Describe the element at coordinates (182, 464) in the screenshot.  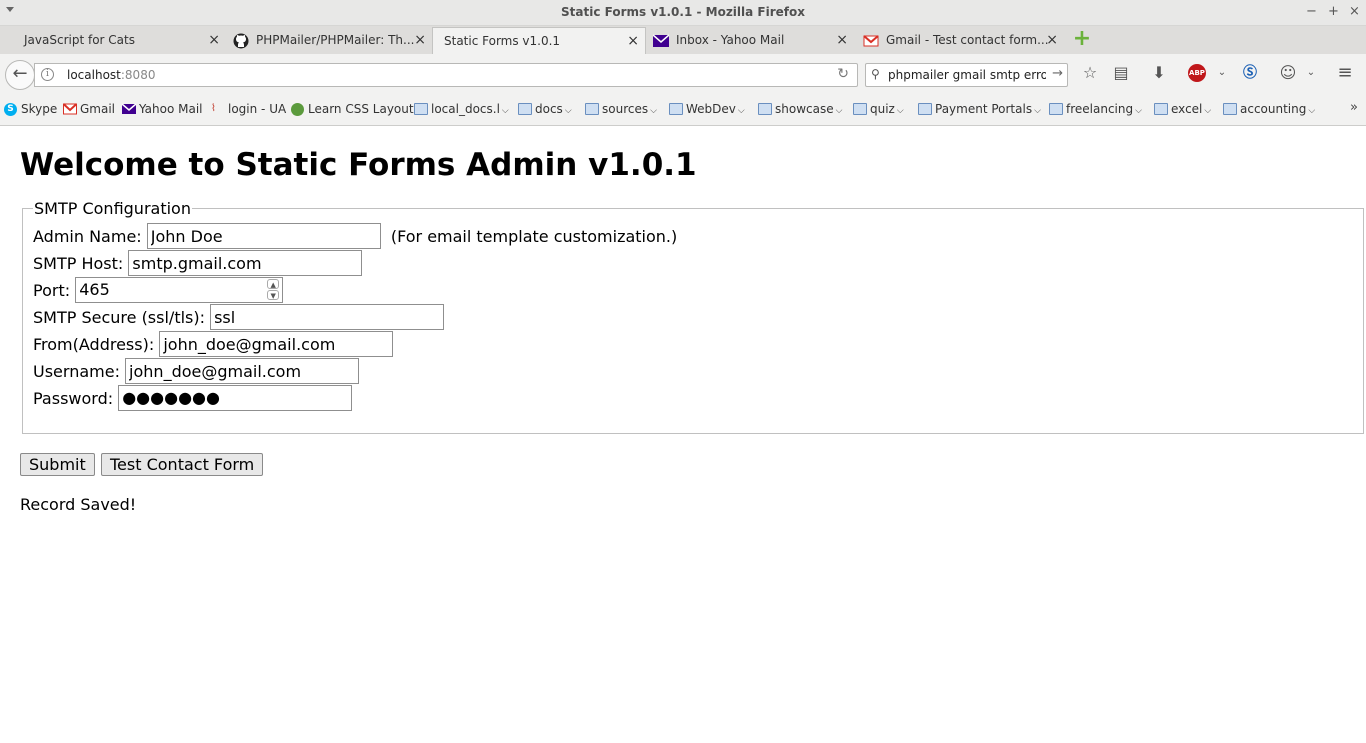
I see `test-contact-form-button: Test Contact Form` at that location.